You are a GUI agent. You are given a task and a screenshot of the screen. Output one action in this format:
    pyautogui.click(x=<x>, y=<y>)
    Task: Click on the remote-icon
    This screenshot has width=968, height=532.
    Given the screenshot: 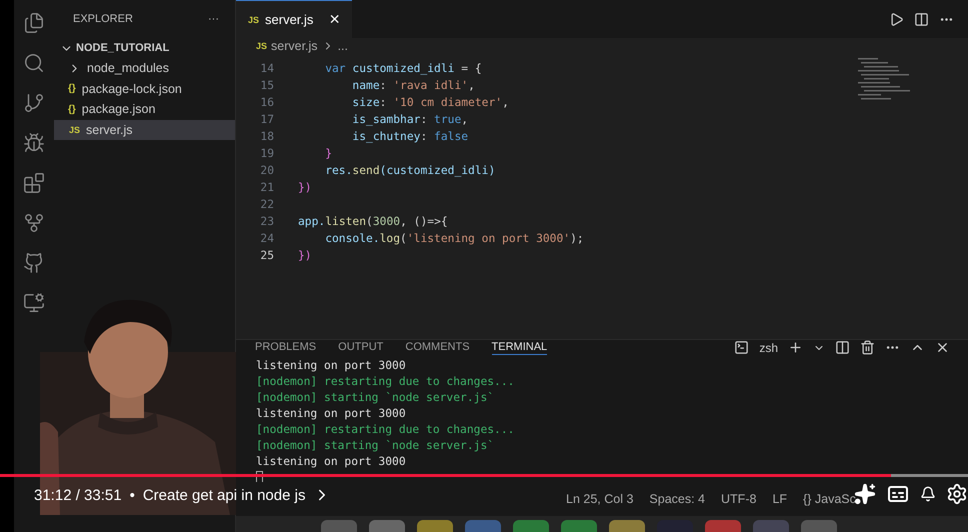 What is the action you would take?
    pyautogui.click(x=34, y=303)
    